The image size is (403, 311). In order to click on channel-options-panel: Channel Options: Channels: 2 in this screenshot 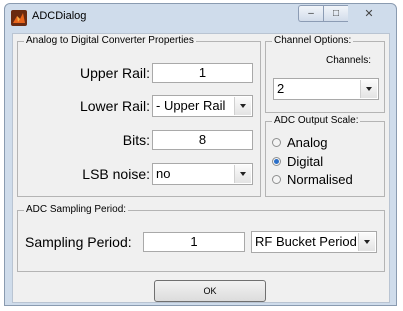, I will do `click(325, 74)`.